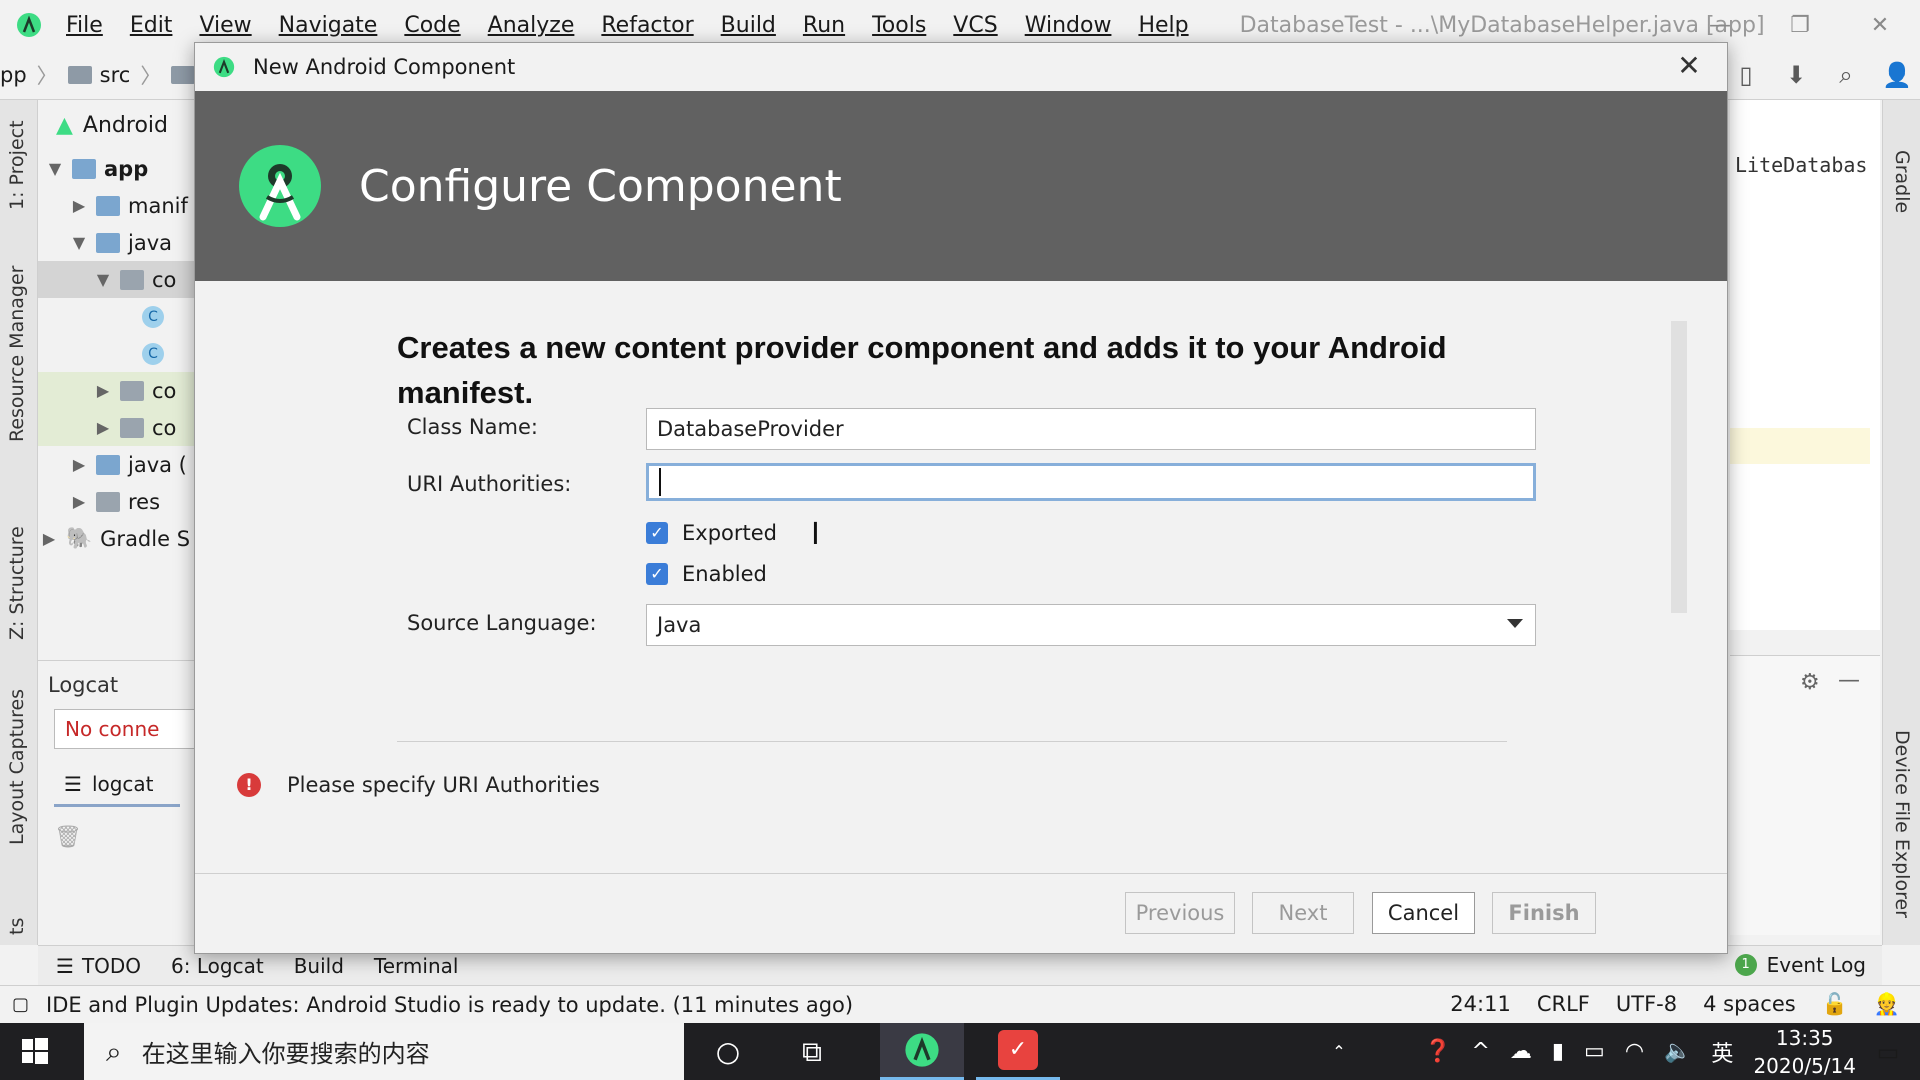  I want to click on next-button: Next, so click(1303, 913).